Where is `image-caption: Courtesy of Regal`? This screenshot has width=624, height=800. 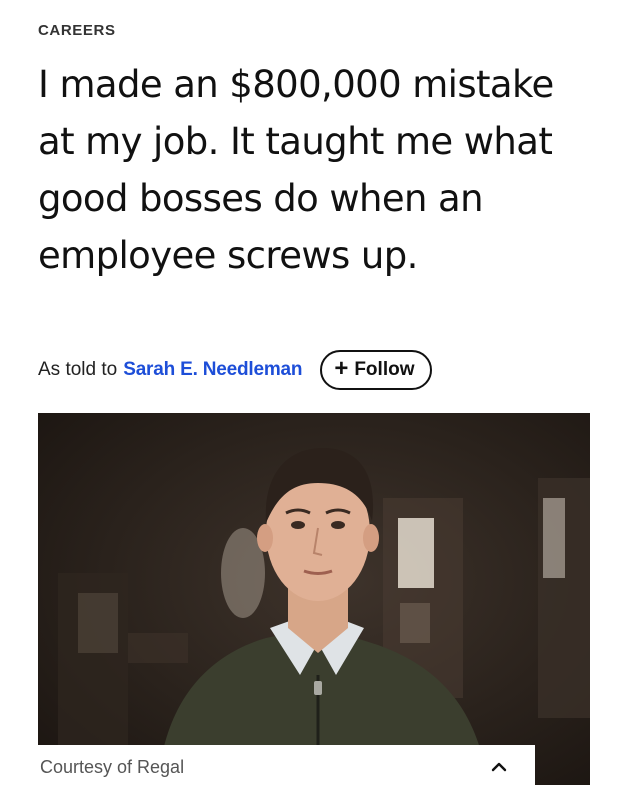
image-caption: Courtesy of Regal is located at coordinates (112, 766).